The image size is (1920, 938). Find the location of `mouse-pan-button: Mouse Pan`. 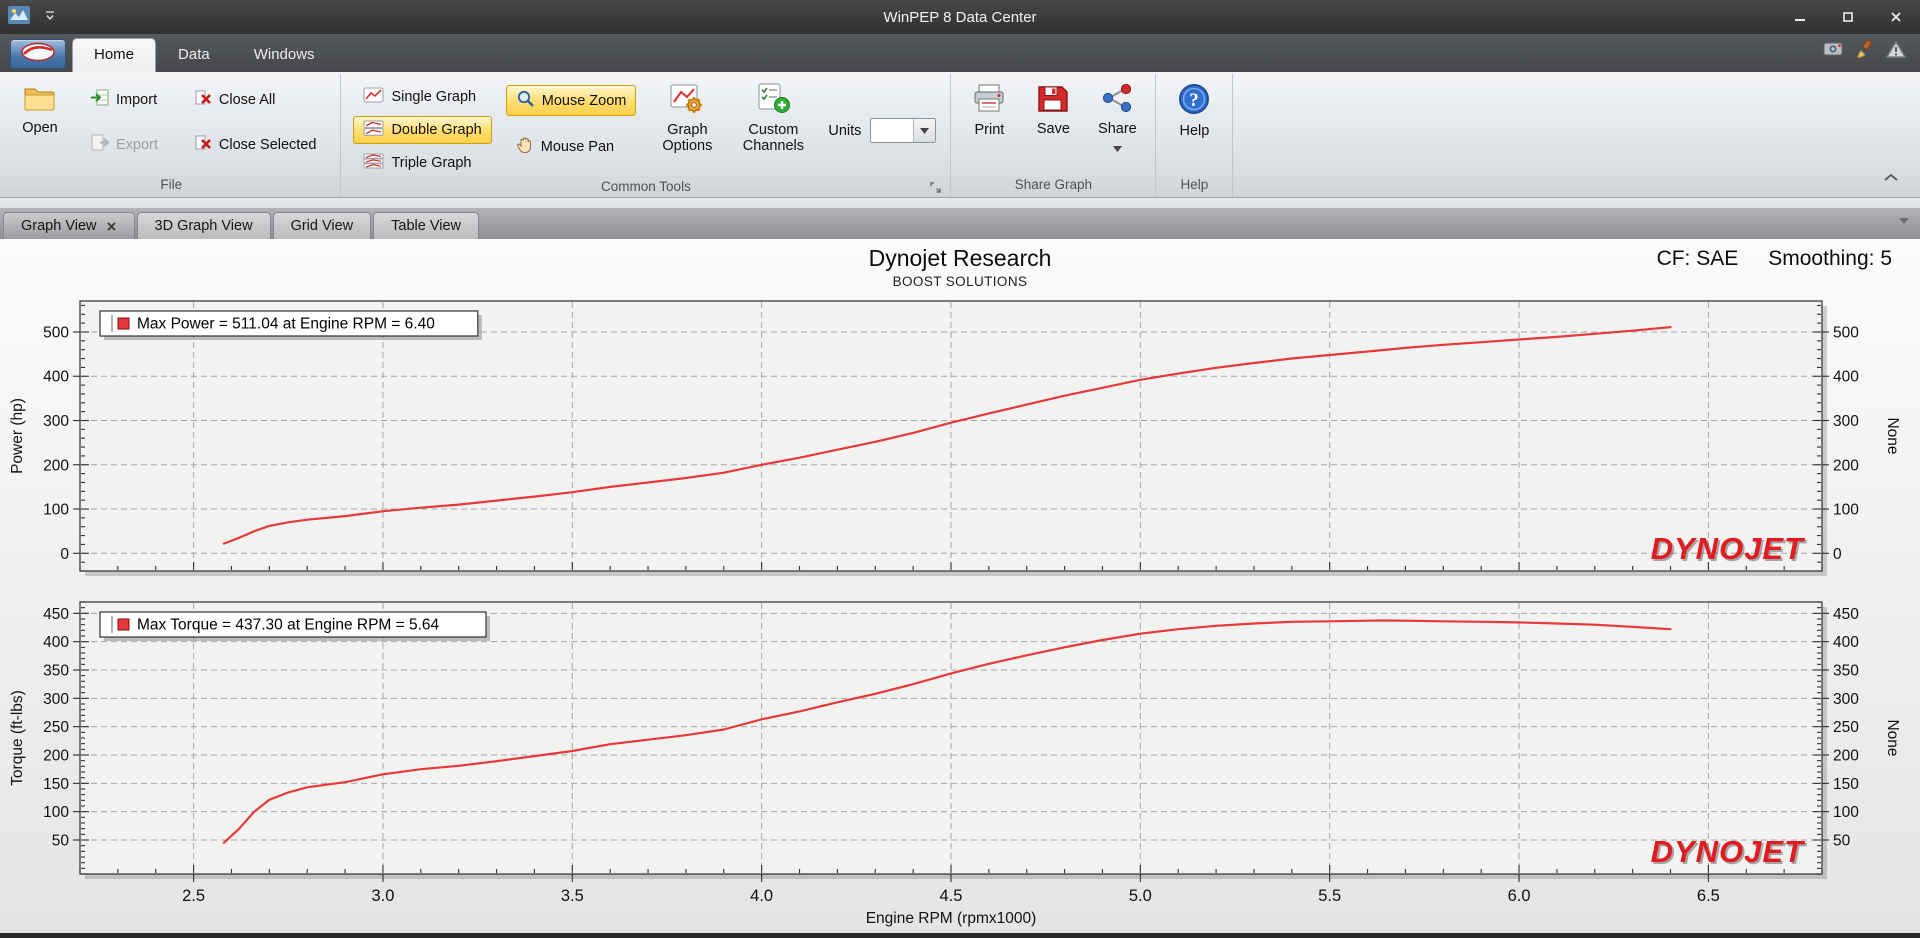

mouse-pan-button: Mouse Pan is located at coordinates (571, 147).